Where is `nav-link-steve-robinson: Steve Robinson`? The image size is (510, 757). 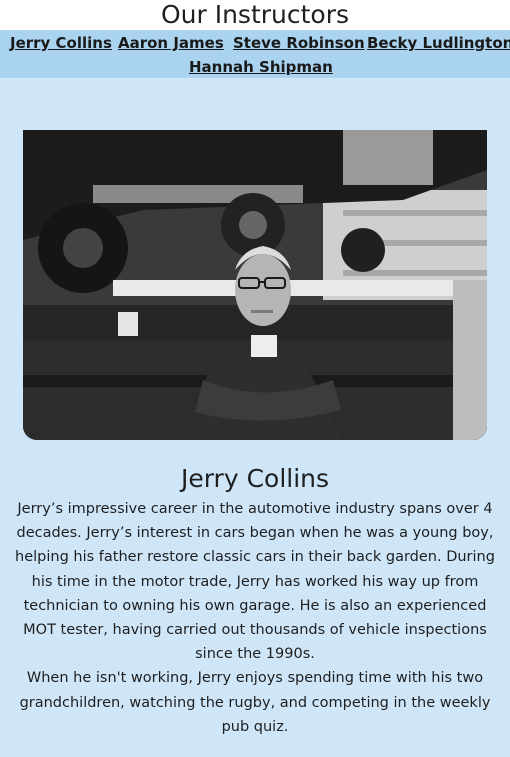
nav-link-steve-robinson: Steve Robinson is located at coordinates (299, 43).